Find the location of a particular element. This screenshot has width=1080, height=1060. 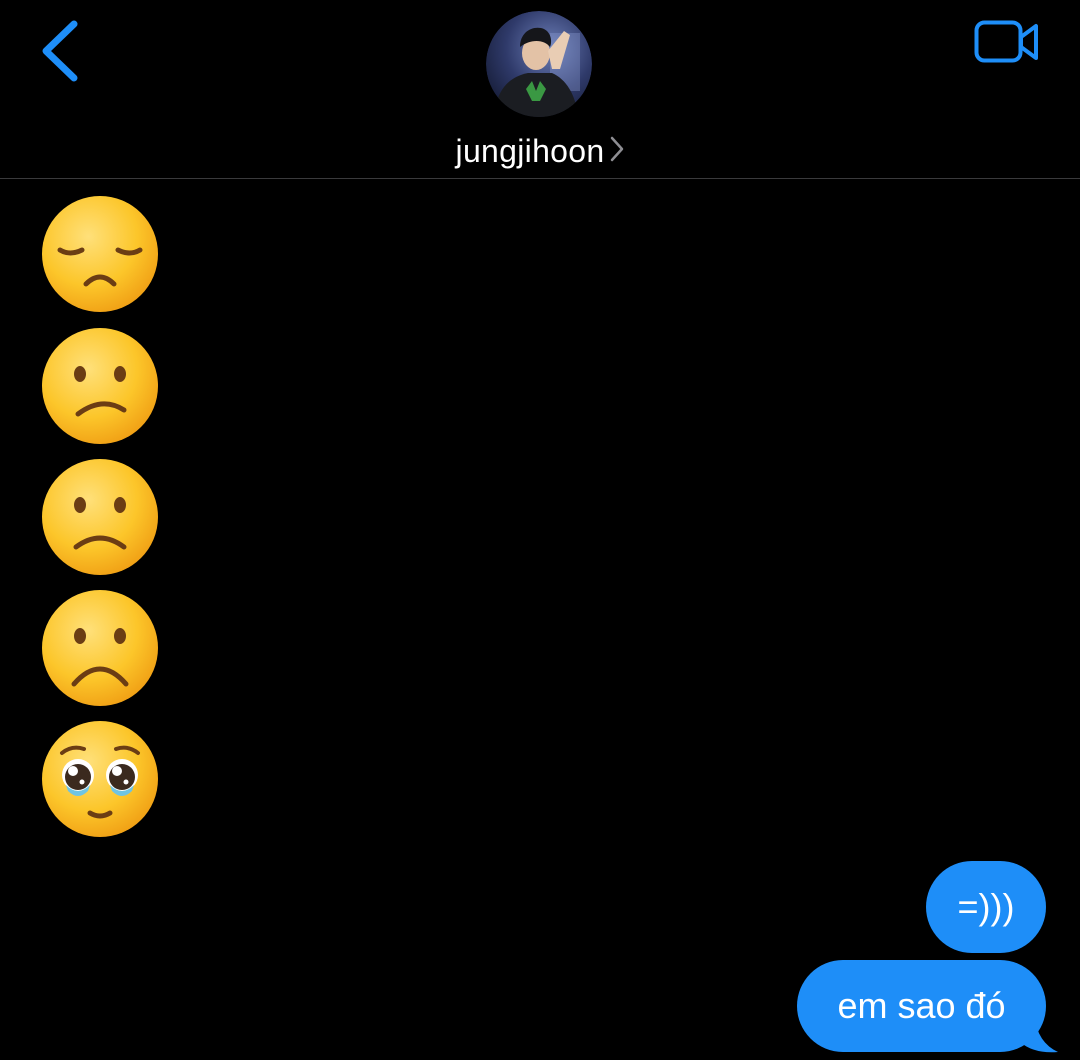

avatar-photo is located at coordinates (539, 64).